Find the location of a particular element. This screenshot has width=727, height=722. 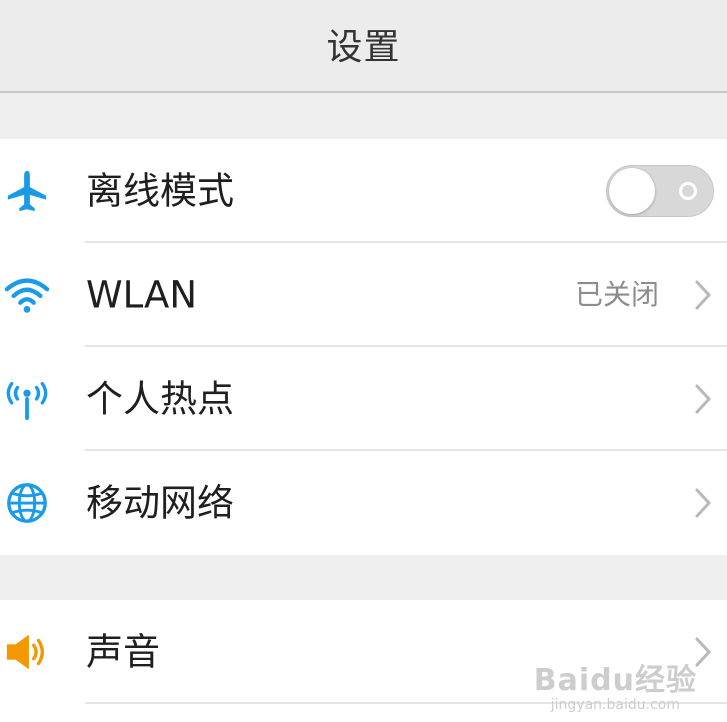

baidu-watermark: Baidu经验 jingyan.baidu.com is located at coordinates (615, 688).